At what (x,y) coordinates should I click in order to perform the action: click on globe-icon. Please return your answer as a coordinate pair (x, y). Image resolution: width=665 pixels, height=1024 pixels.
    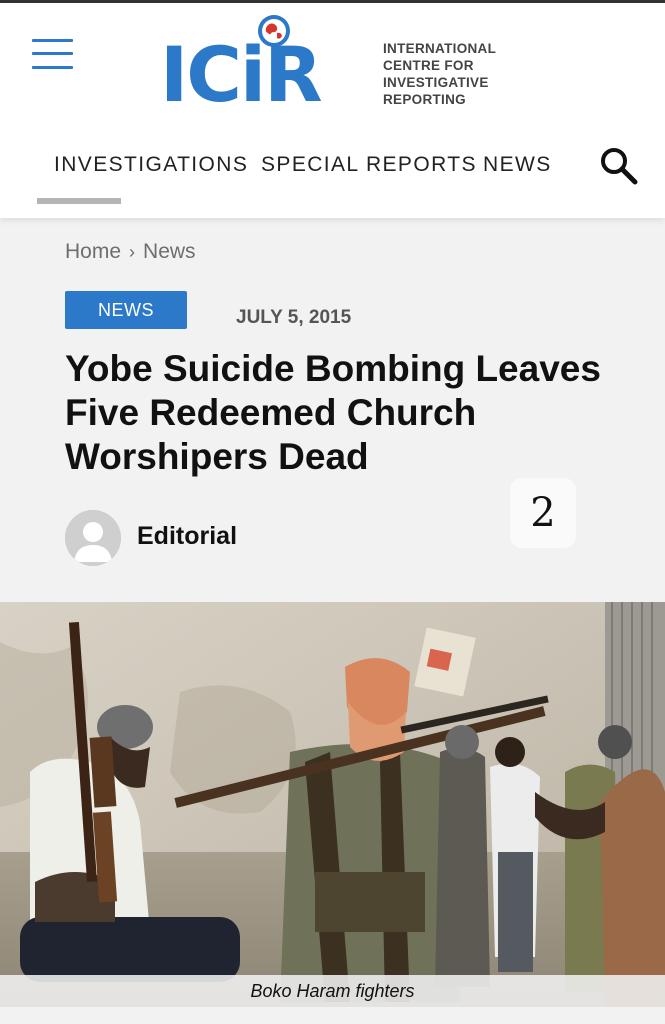
    Looking at the image, I should click on (274, 31).